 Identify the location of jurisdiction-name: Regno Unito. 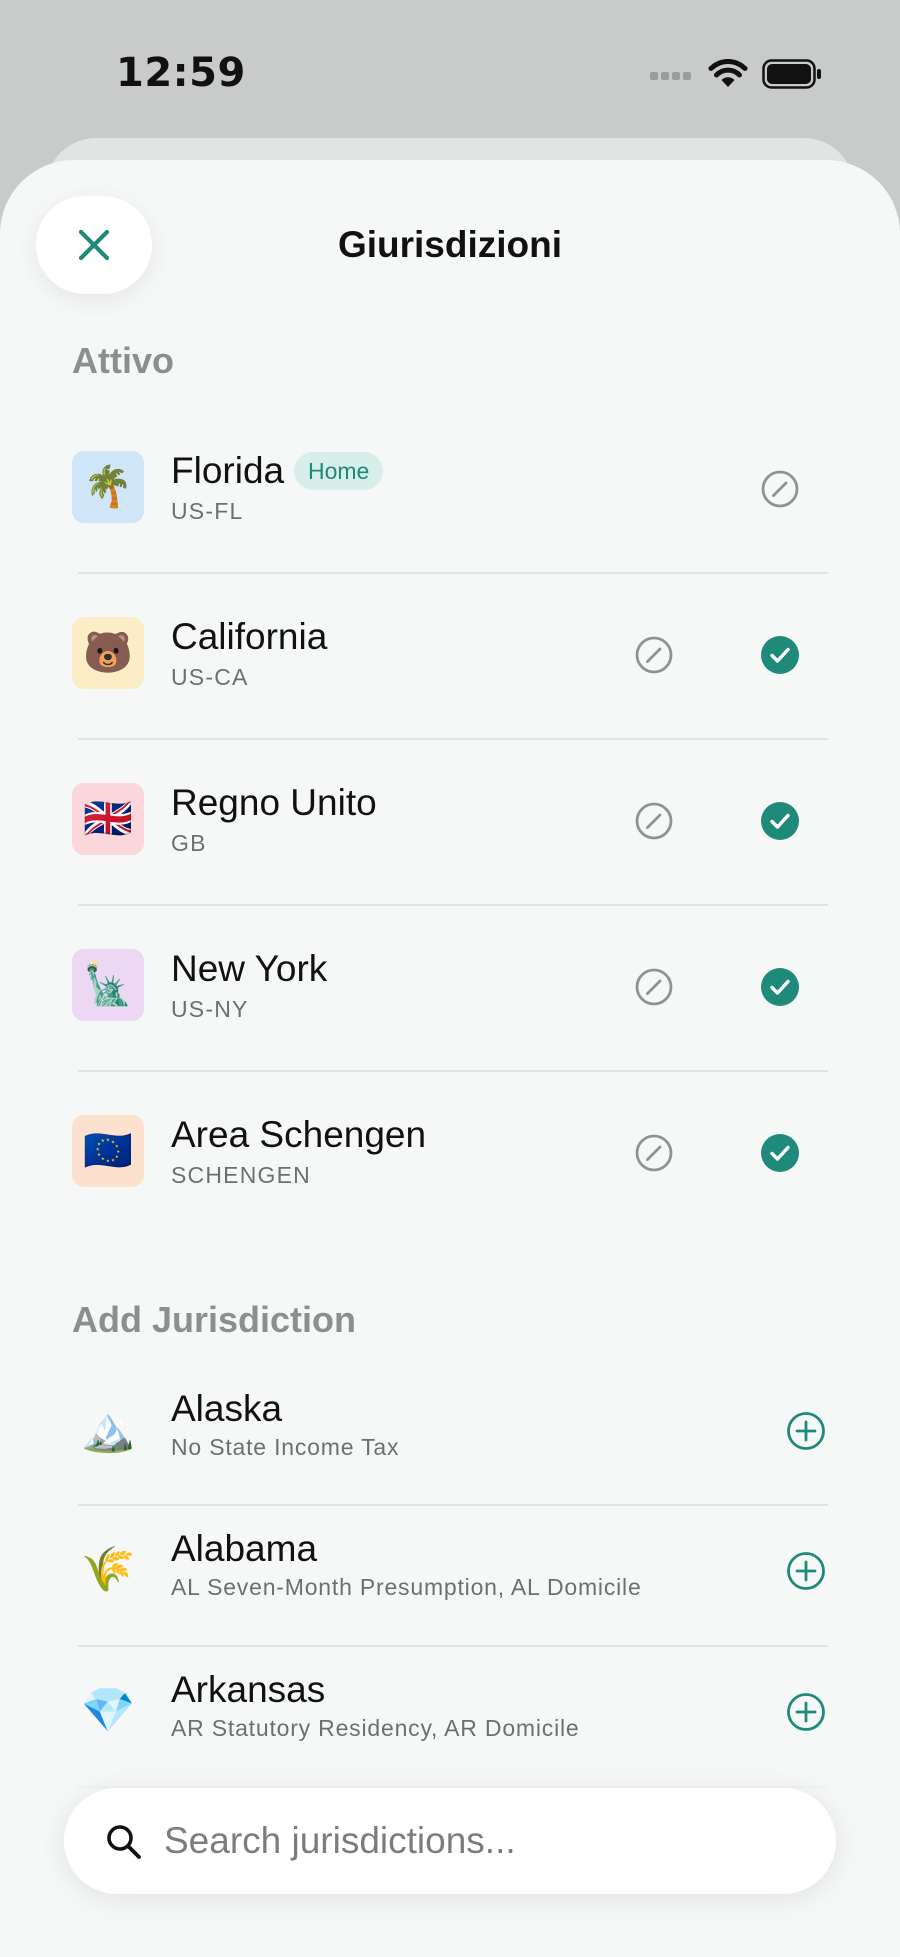
(274, 802).